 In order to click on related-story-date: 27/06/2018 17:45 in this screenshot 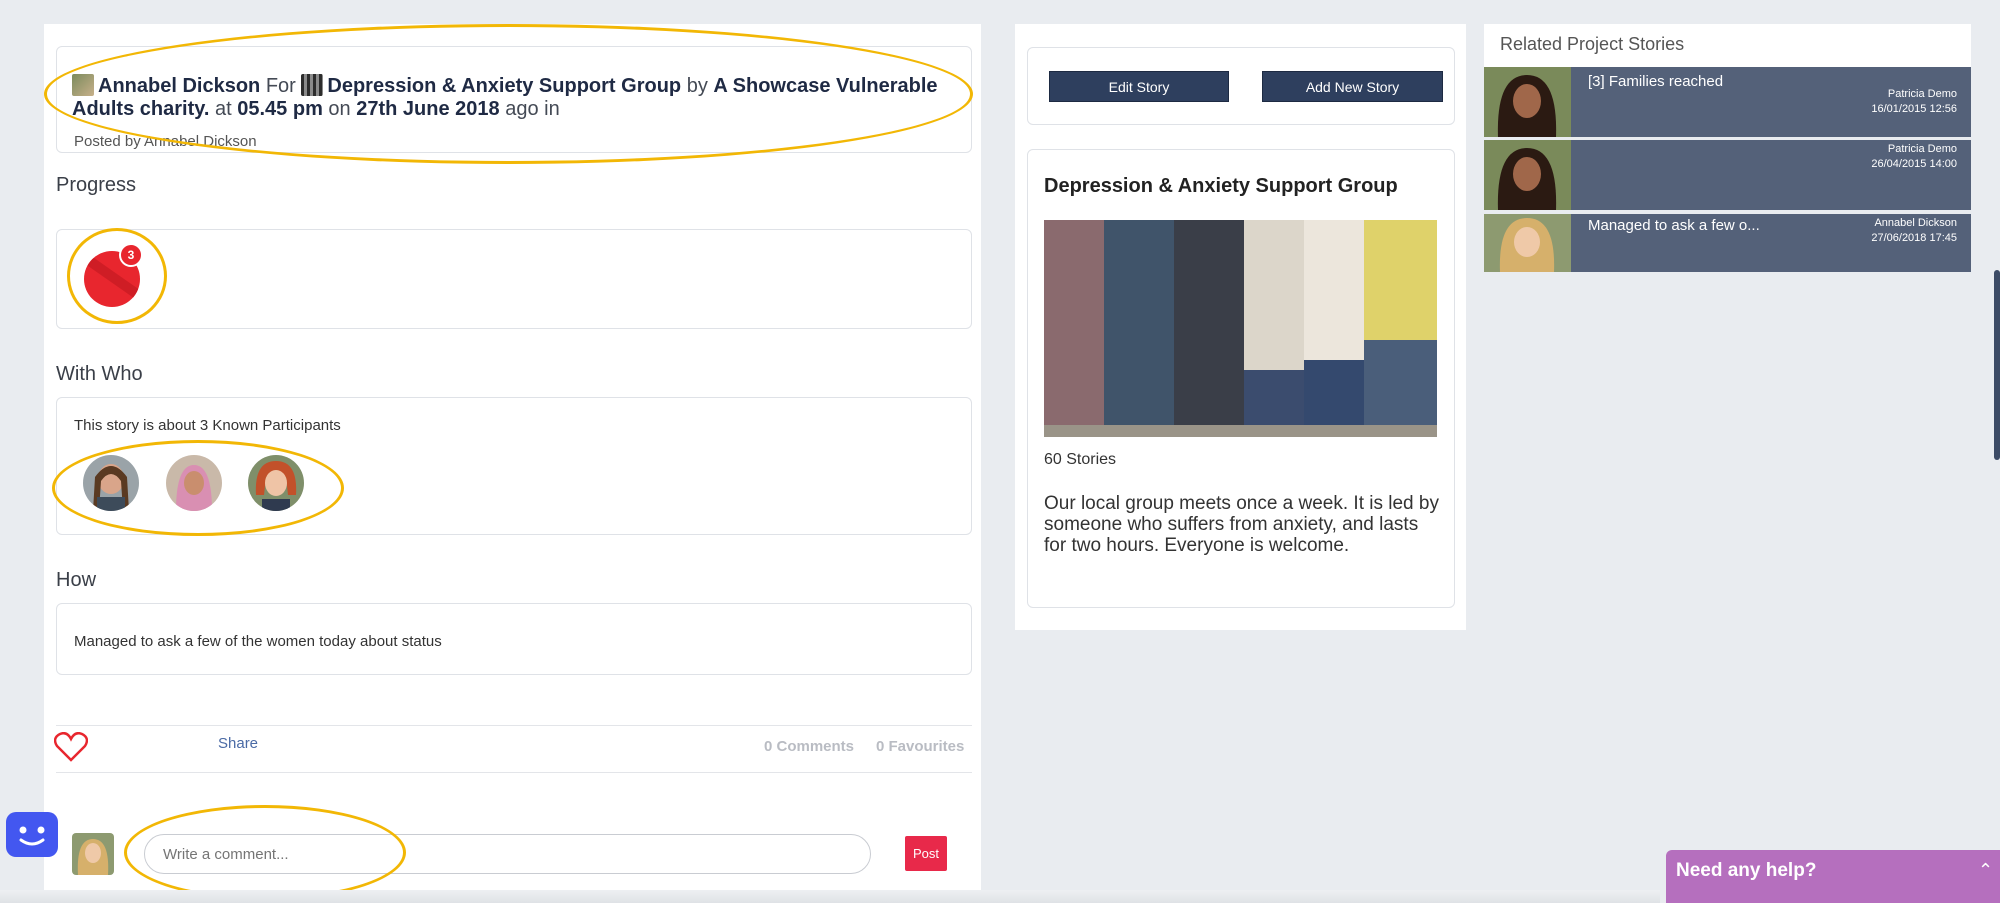, I will do `click(1914, 238)`.